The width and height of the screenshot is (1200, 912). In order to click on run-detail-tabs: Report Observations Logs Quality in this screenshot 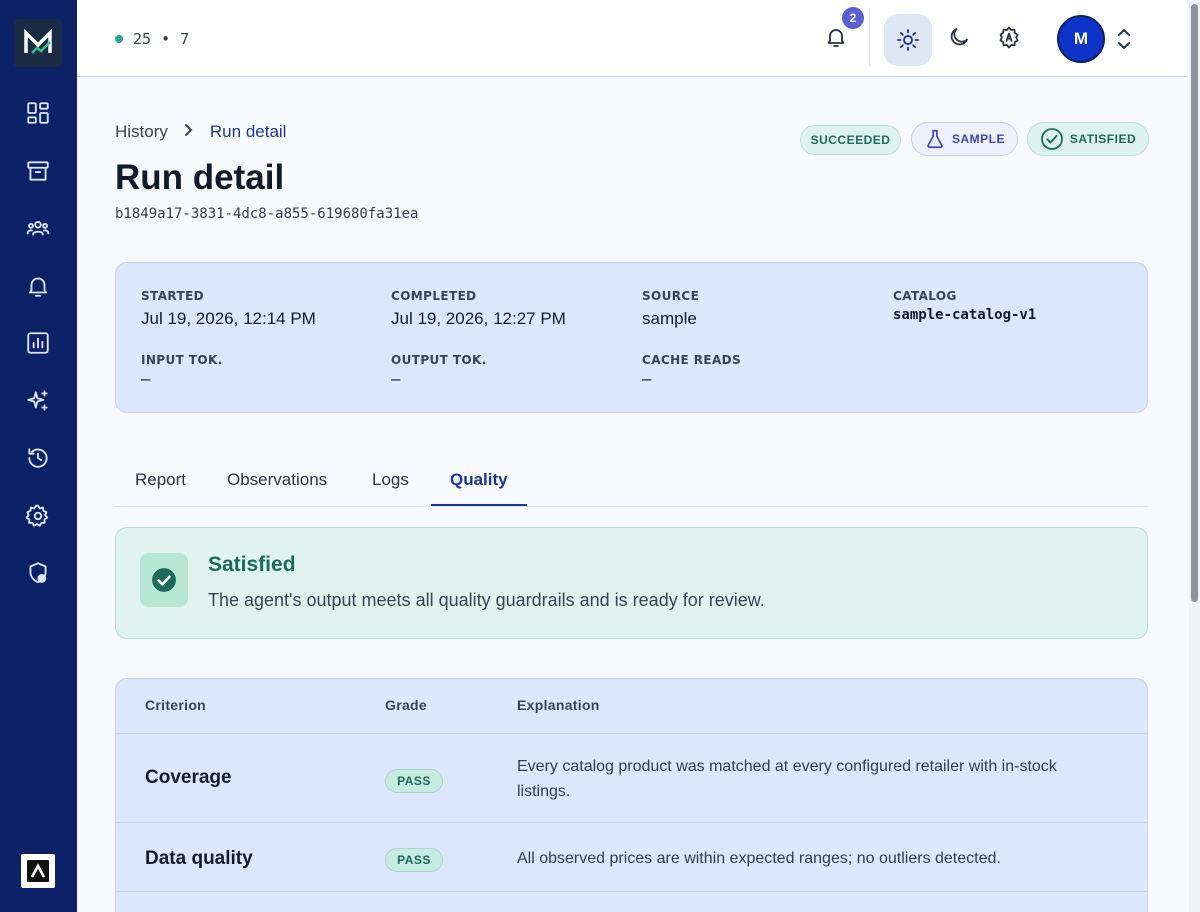, I will do `click(631, 481)`.